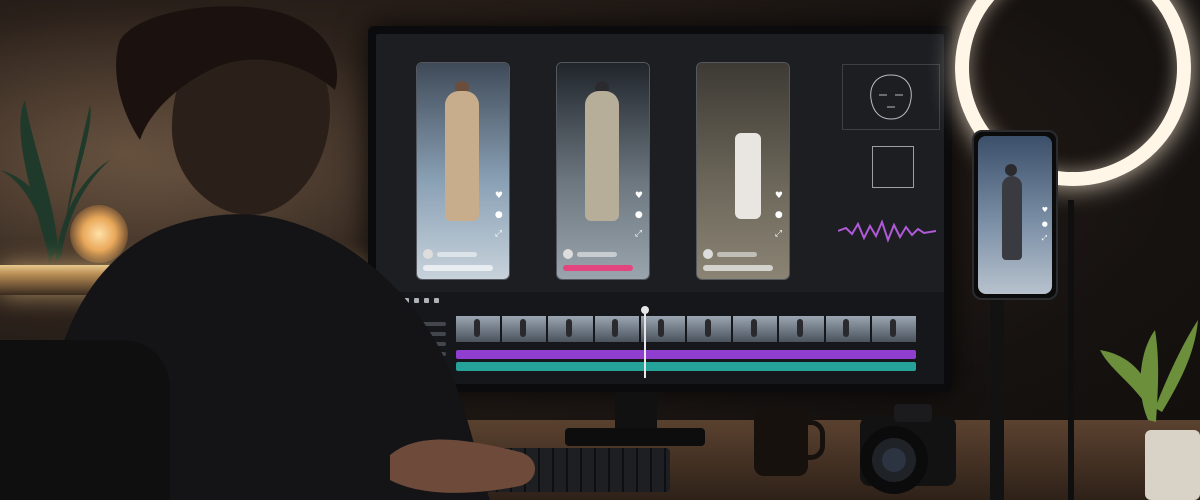 Image resolution: width=1200 pixels, height=500 pixels. What do you see at coordinates (1012, 218) in the screenshot?
I see `person` at bounding box center [1012, 218].